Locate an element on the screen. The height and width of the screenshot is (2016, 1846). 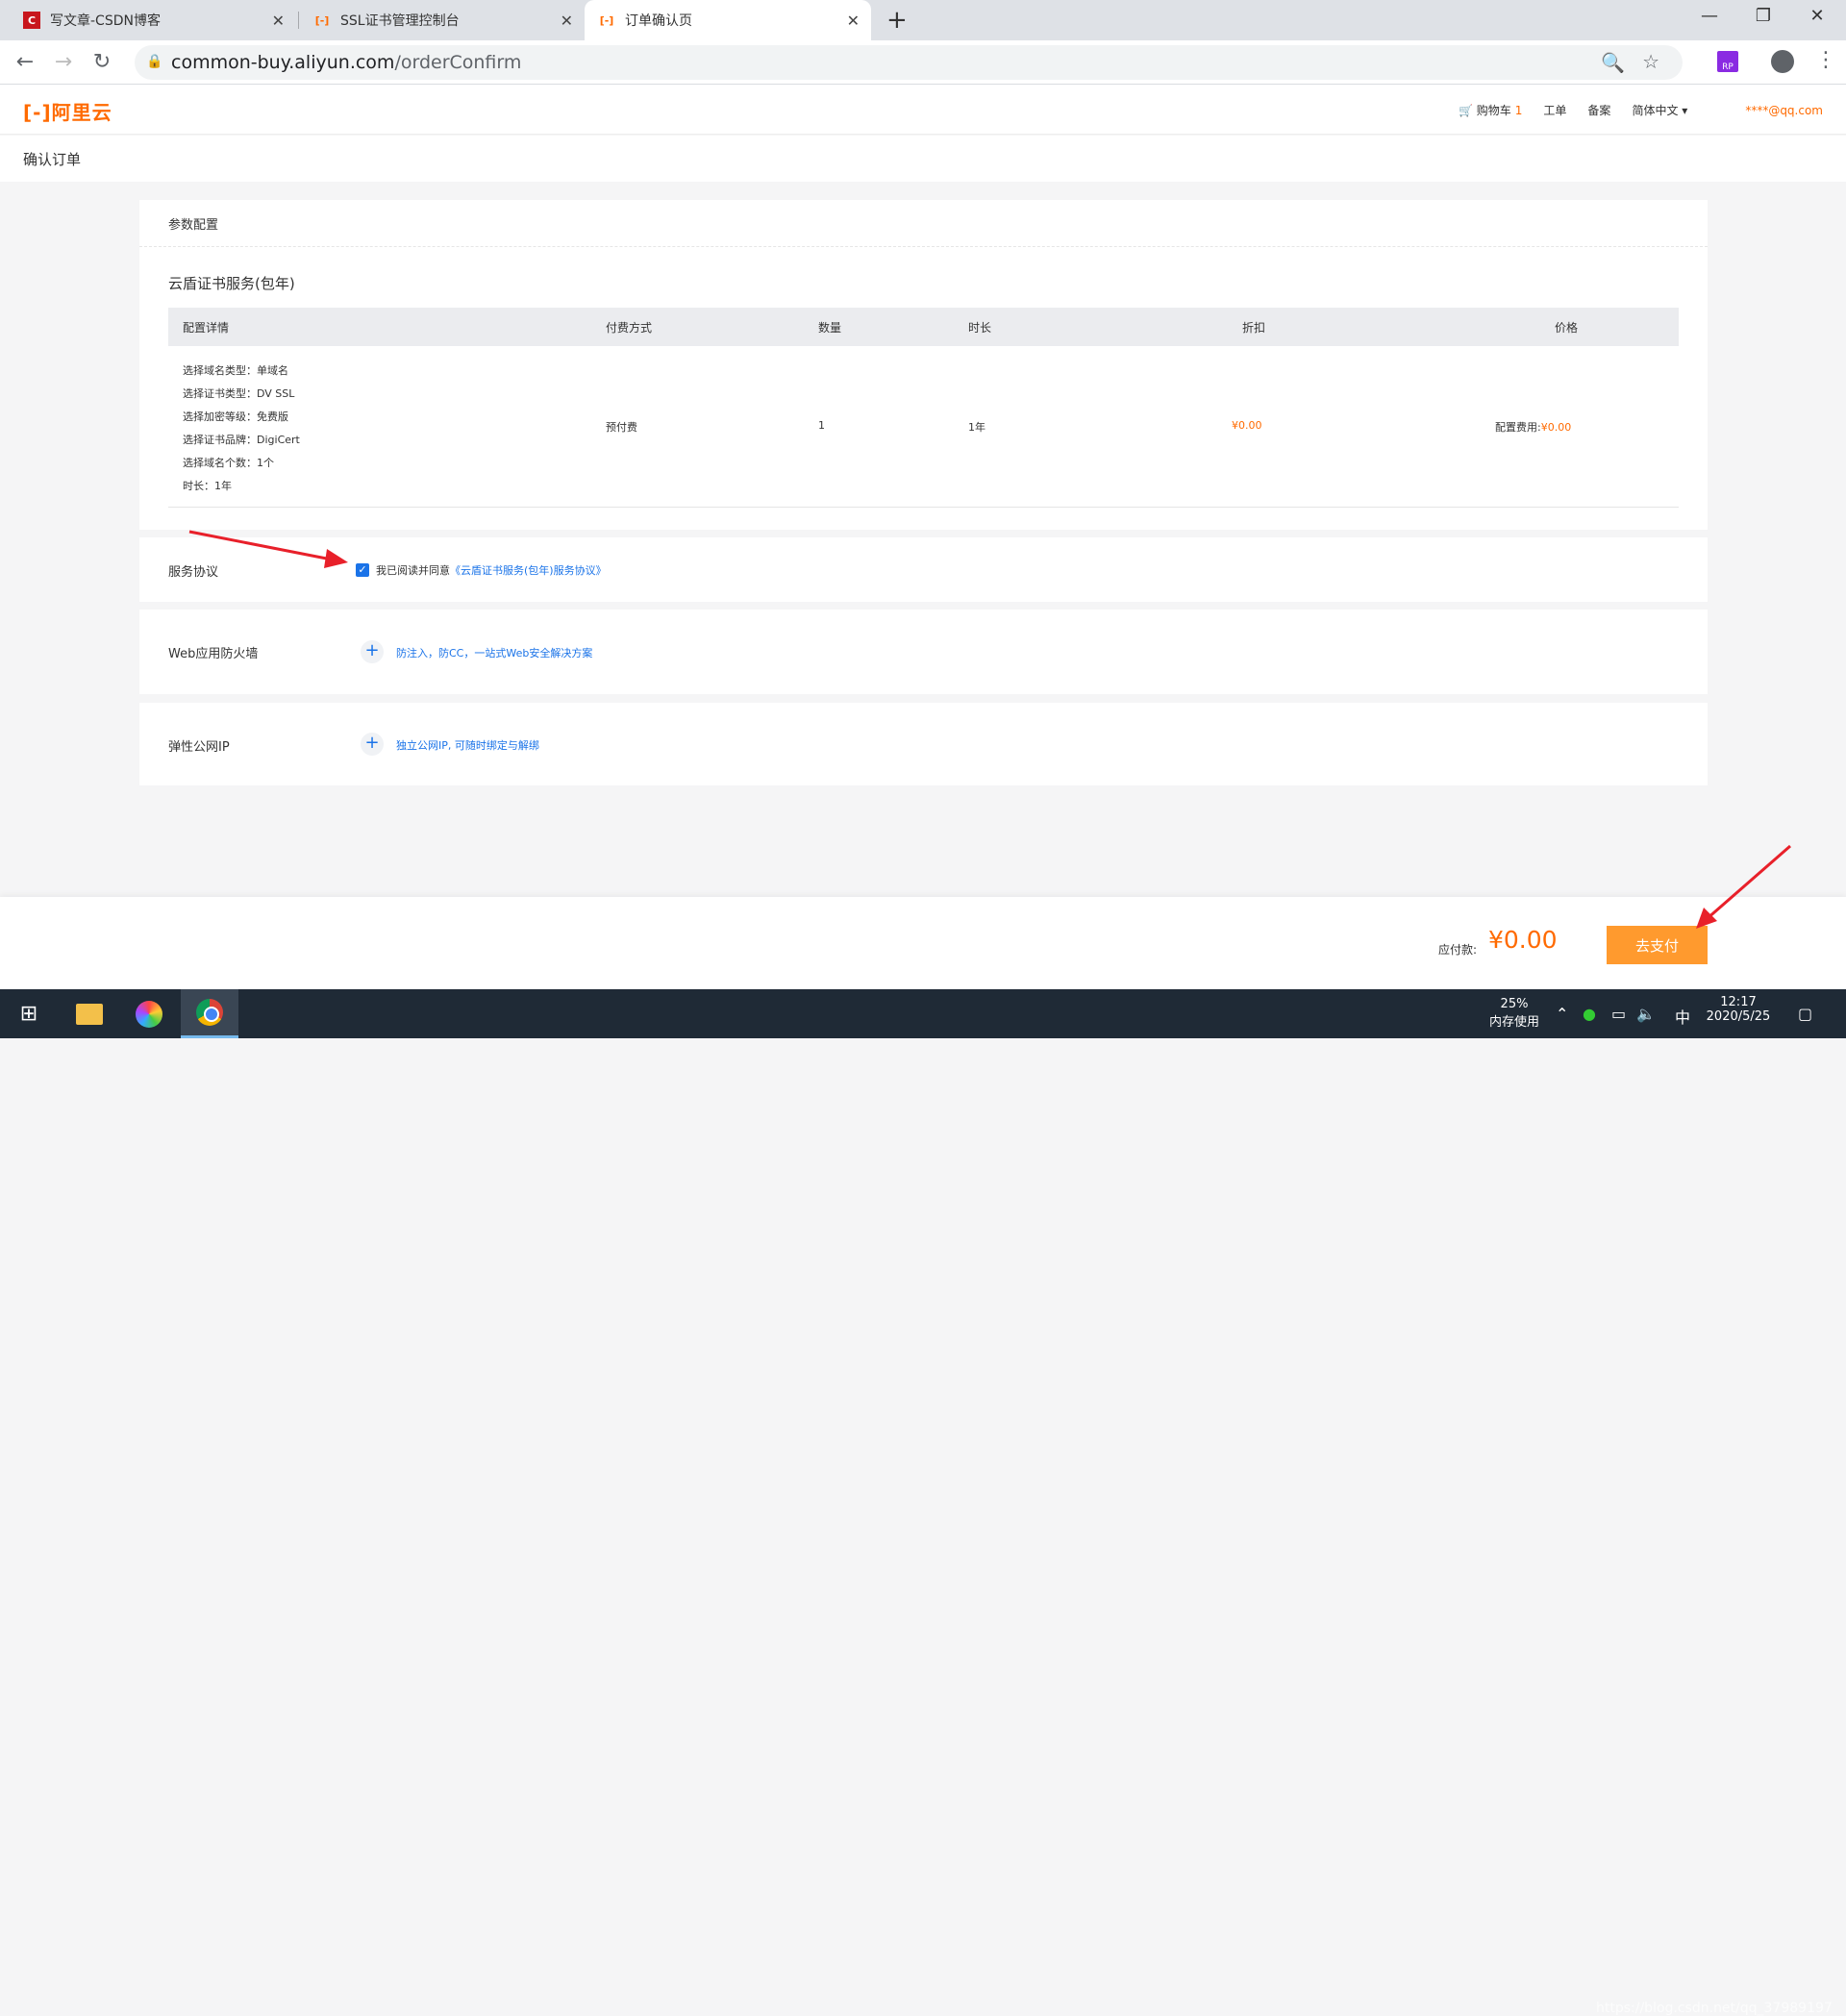
agreement-link: 《云盾证书服务(包年)服务协议》 is located at coordinates (528, 570).